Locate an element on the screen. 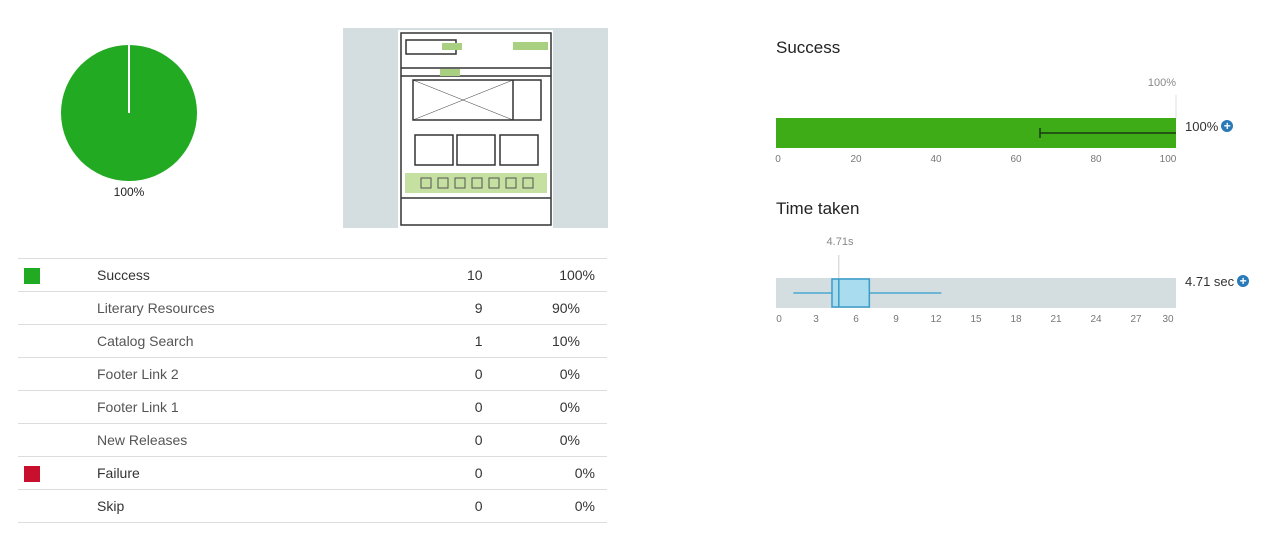 The image size is (1270, 542). x-tick-label: 60 is located at coordinates (1016, 159).